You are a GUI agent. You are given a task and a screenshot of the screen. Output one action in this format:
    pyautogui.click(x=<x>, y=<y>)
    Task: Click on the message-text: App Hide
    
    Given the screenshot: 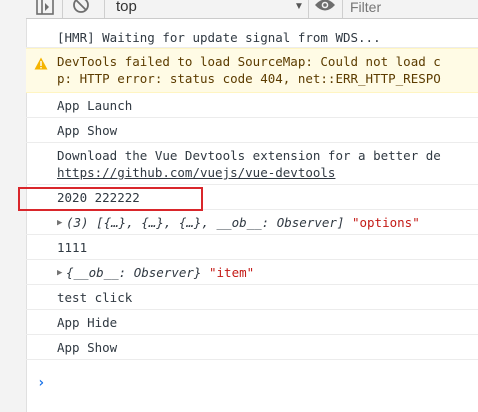 What is the action you would take?
    pyautogui.click(x=87, y=322)
    